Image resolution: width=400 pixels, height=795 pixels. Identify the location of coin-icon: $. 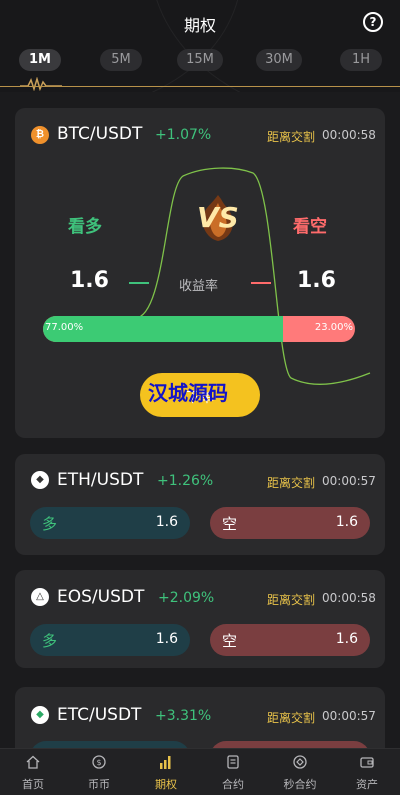
(99, 762).